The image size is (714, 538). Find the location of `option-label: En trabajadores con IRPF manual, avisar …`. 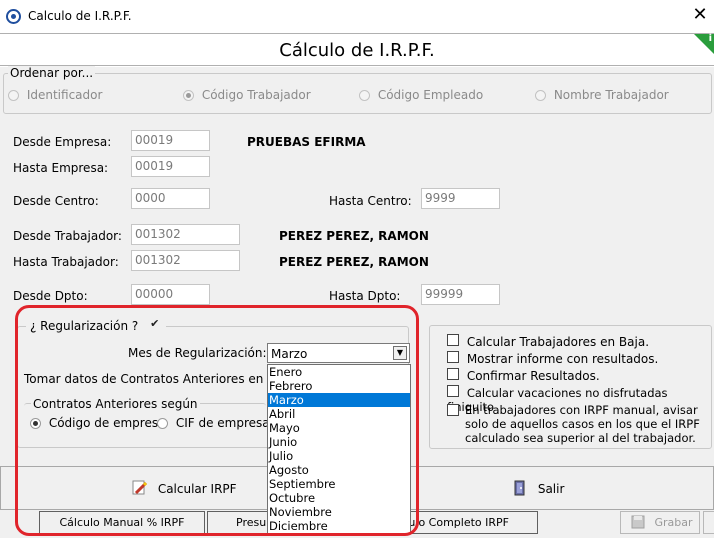

option-label: En trabajadores con IRPF manual, avisar … is located at coordinates (582, 424).